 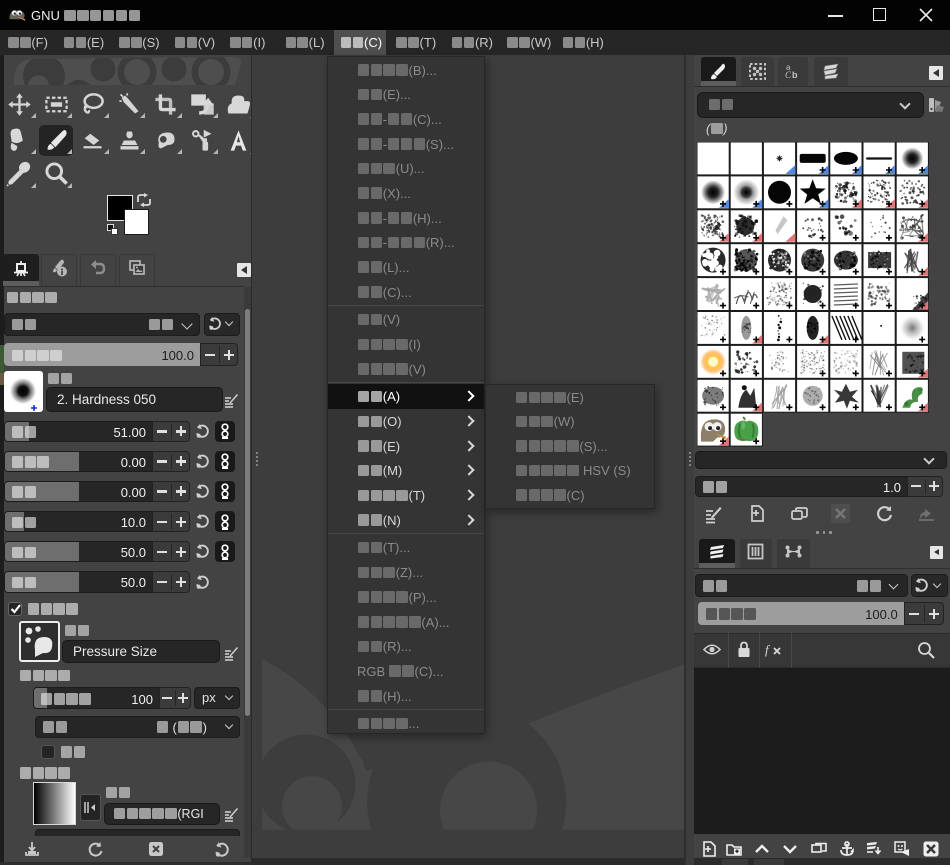 What do you see at coordinates (768, 649) in the screenshot?
I see `svg-text: f` at bounding box center [768, 649].